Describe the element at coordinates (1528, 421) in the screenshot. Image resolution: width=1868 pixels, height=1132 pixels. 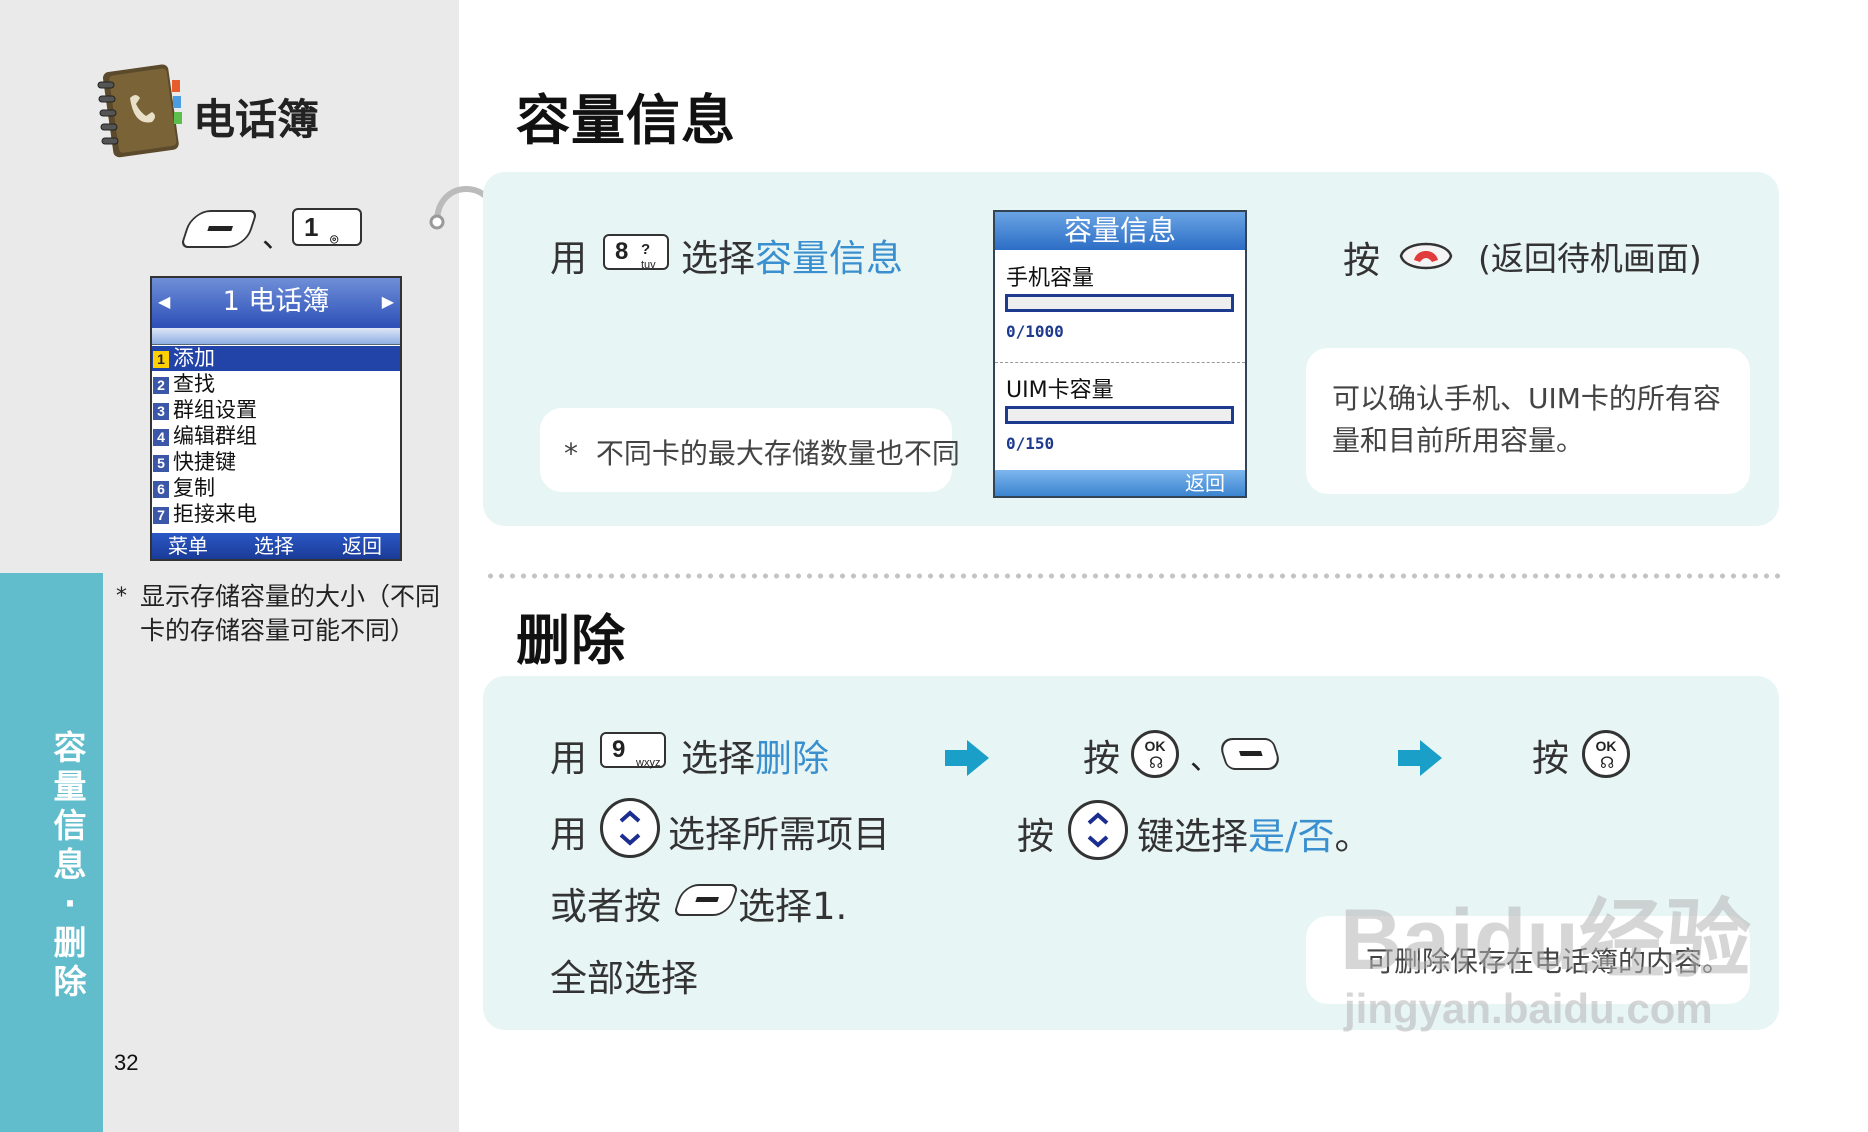
I see `capacity-info-card: 可以确认手机、UIM卡的所有容量和目前所用容量。` at that location.